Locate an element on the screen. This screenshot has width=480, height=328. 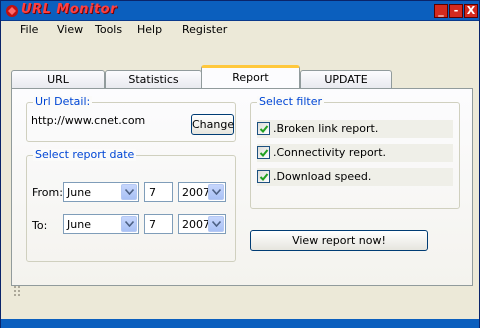
from-year-value: 2007 is located at coordinates (196, 192).